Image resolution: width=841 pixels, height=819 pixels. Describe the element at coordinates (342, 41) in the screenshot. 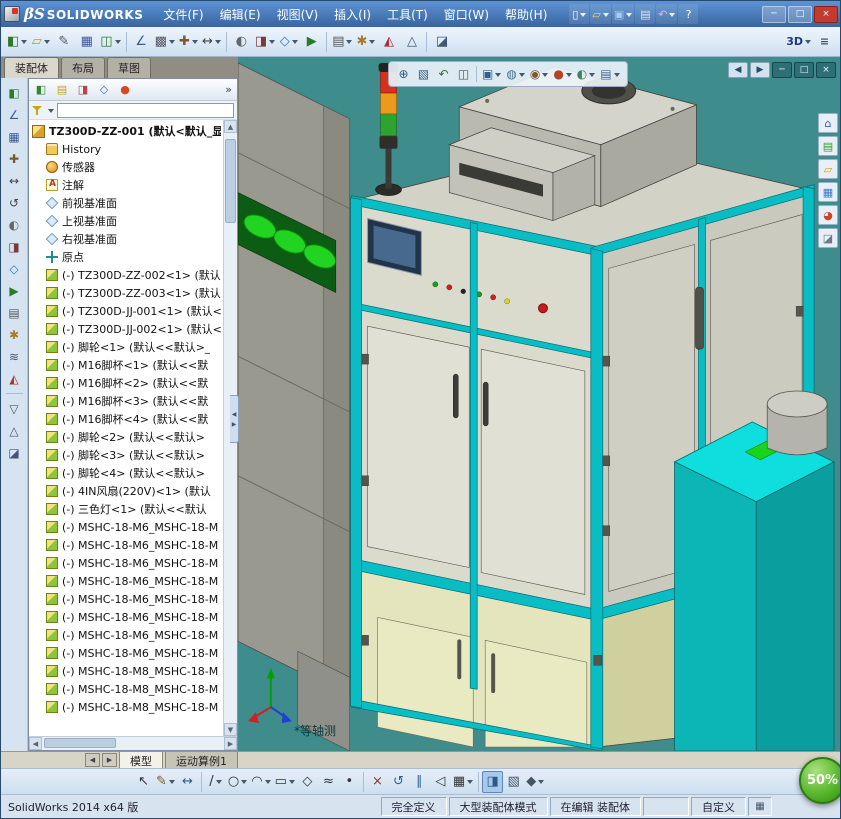

I see `toolbar-button: ▤` at that location.